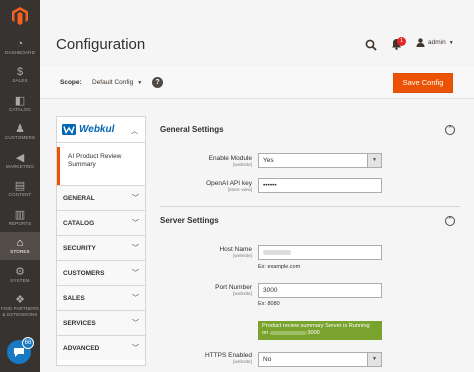 The width and height of the screenshot is (474, 372). What do you see at coordinates (28, 343) in the screenshot?
I see `chat-badge: 66` at bounding box center [28, 343].